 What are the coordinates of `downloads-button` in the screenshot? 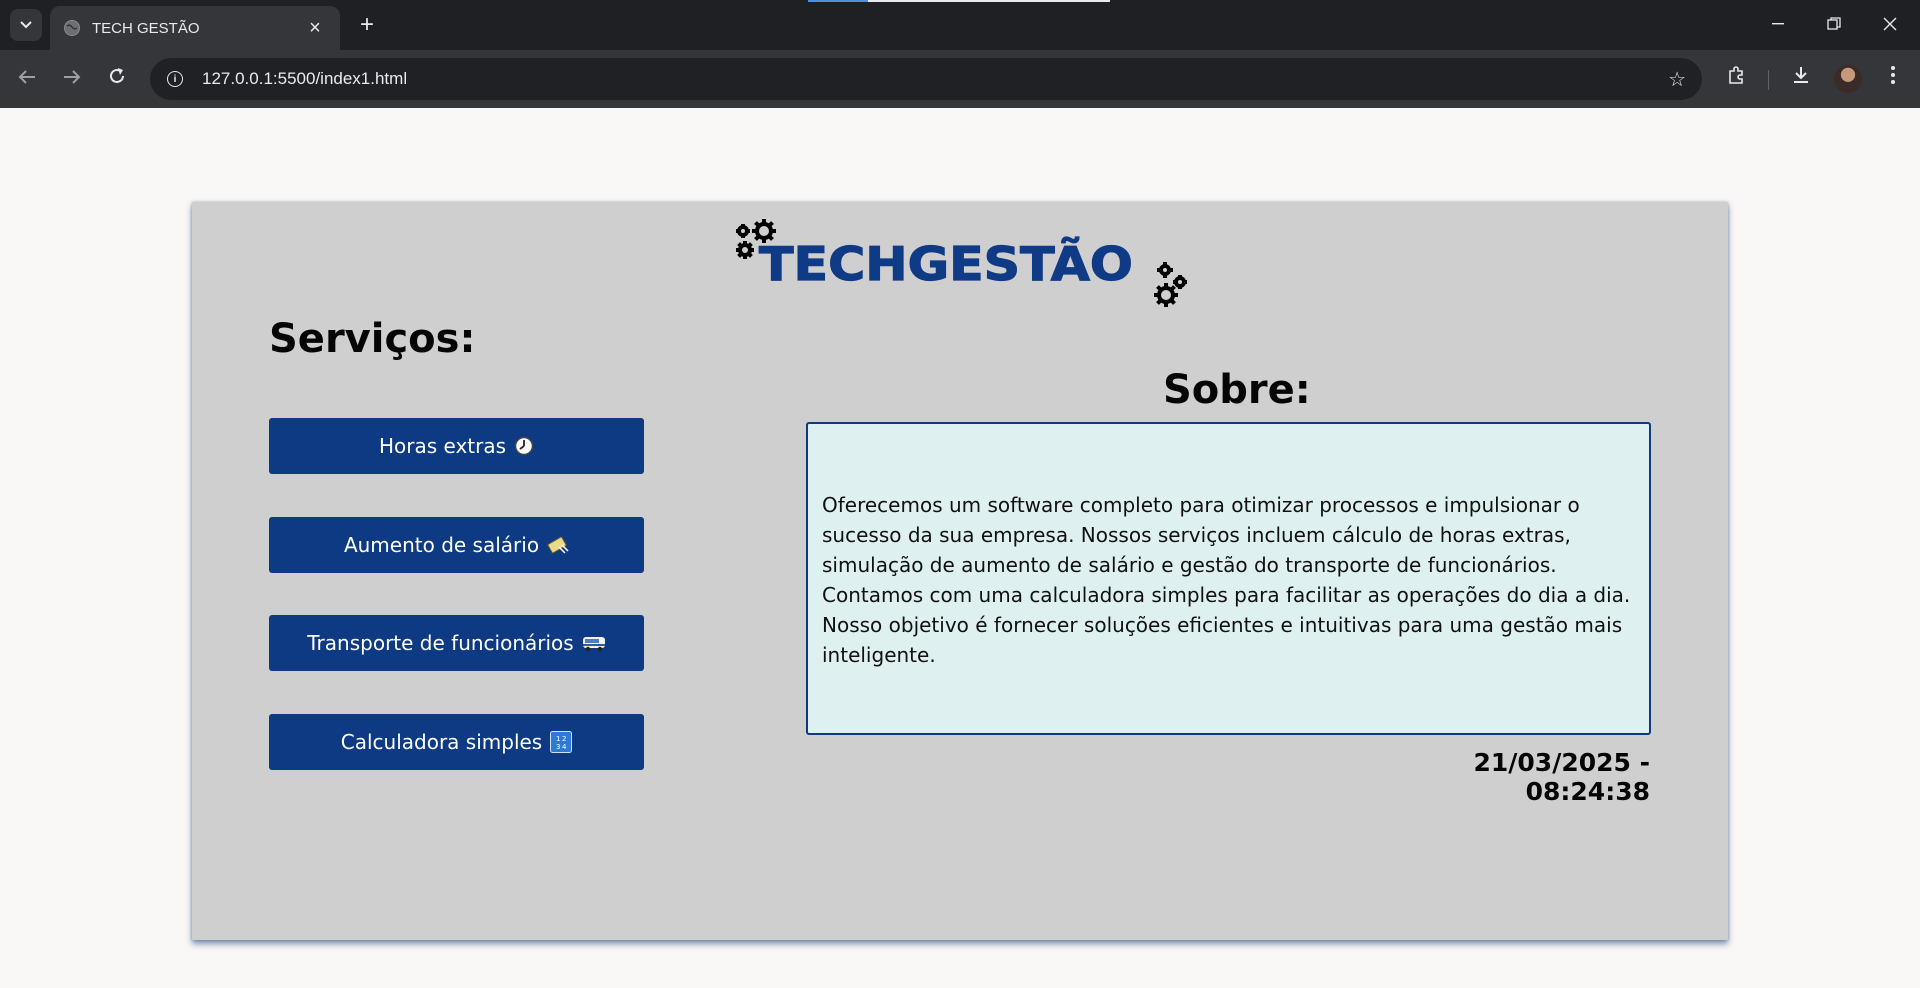 It's located at (1801, 79).